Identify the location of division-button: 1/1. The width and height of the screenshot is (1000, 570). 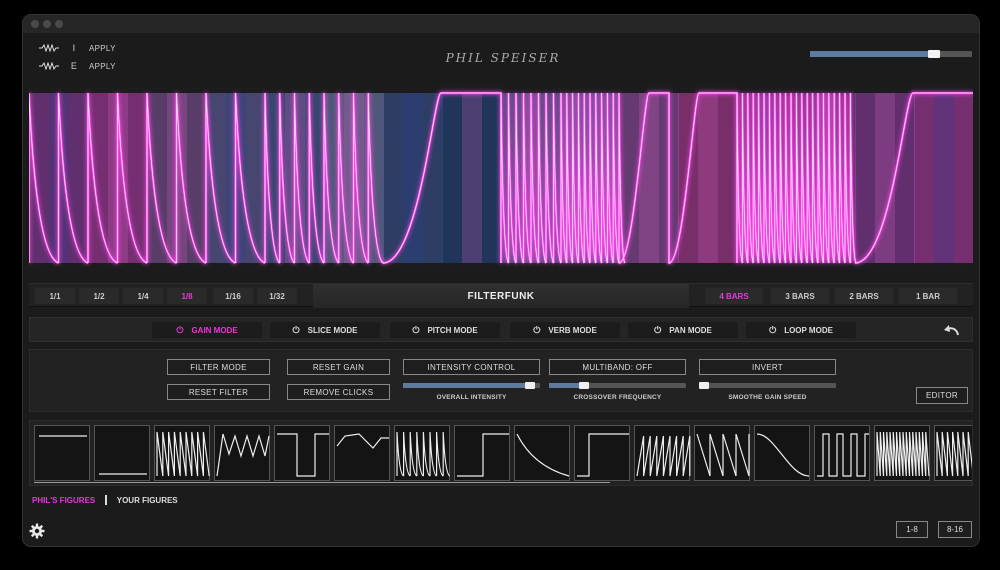
(55, 296).